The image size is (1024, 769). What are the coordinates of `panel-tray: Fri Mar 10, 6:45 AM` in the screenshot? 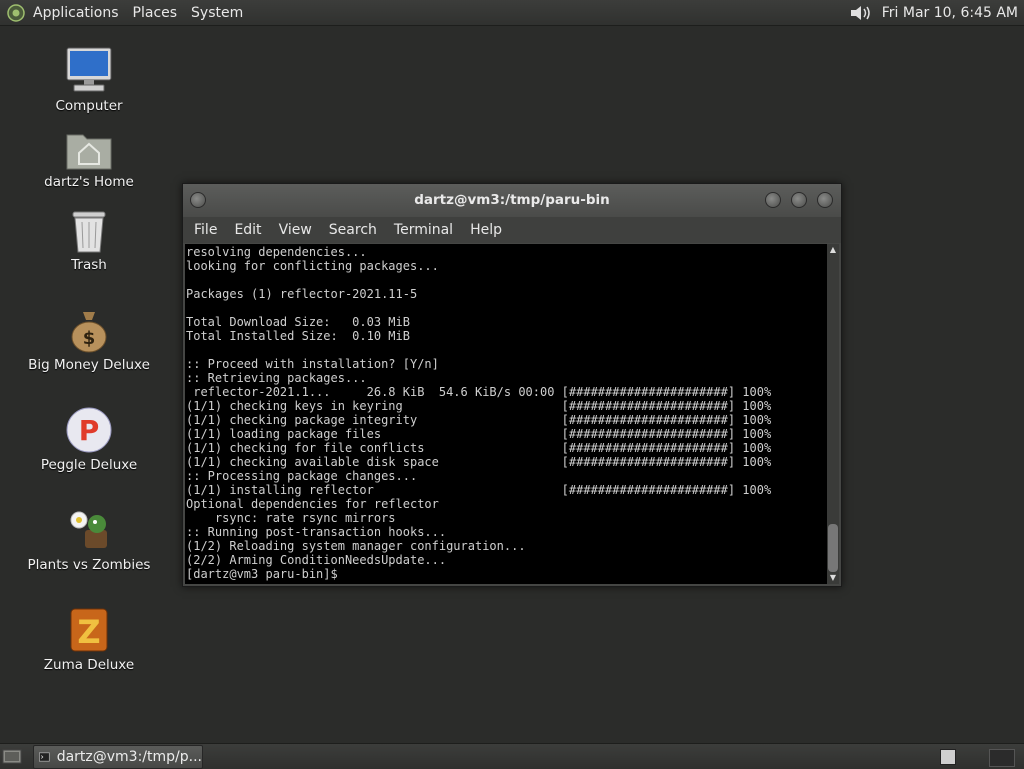 It's located at (936, 12).